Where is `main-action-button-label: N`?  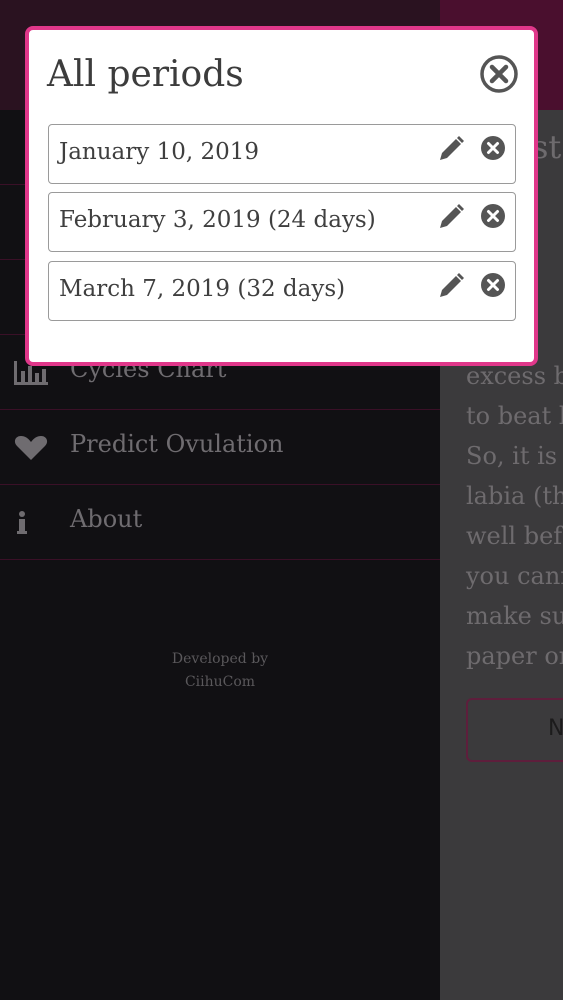 main-action-button-label: N is located at coordinates (555, 728).